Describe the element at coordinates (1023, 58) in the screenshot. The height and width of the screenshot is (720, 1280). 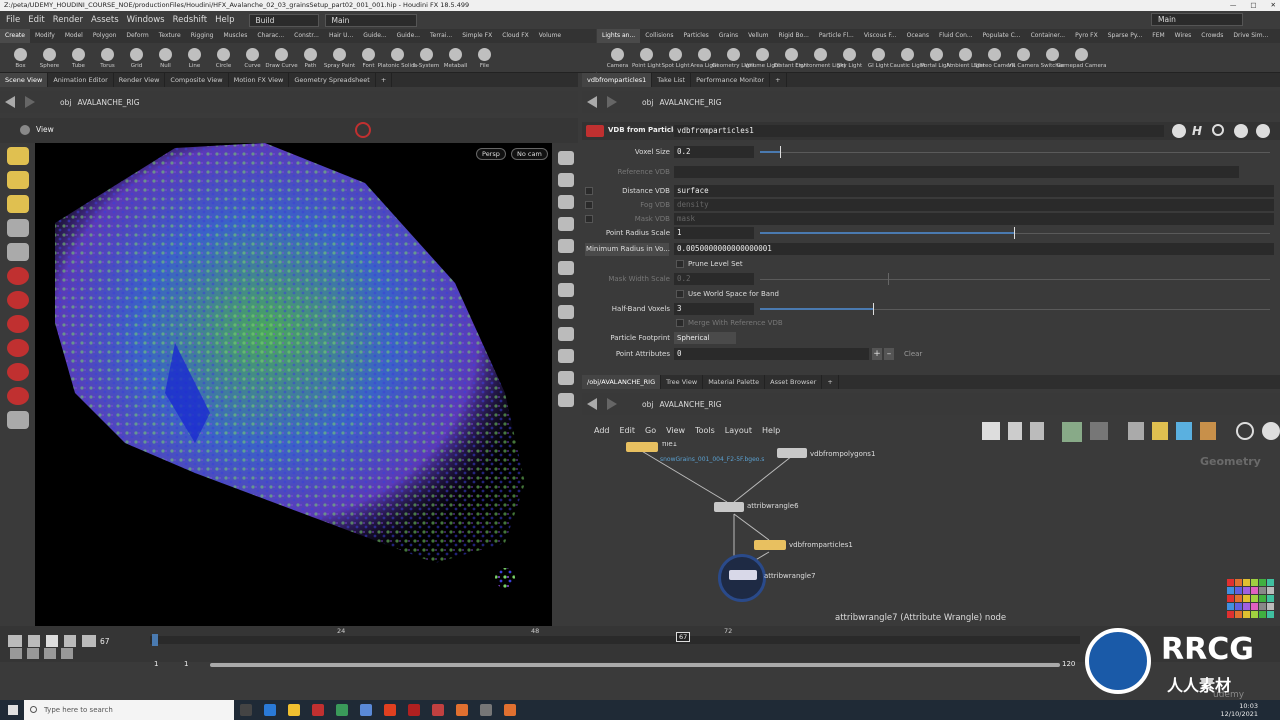
I see `shelf-tool-vr-camera: VR Camera` at that location.